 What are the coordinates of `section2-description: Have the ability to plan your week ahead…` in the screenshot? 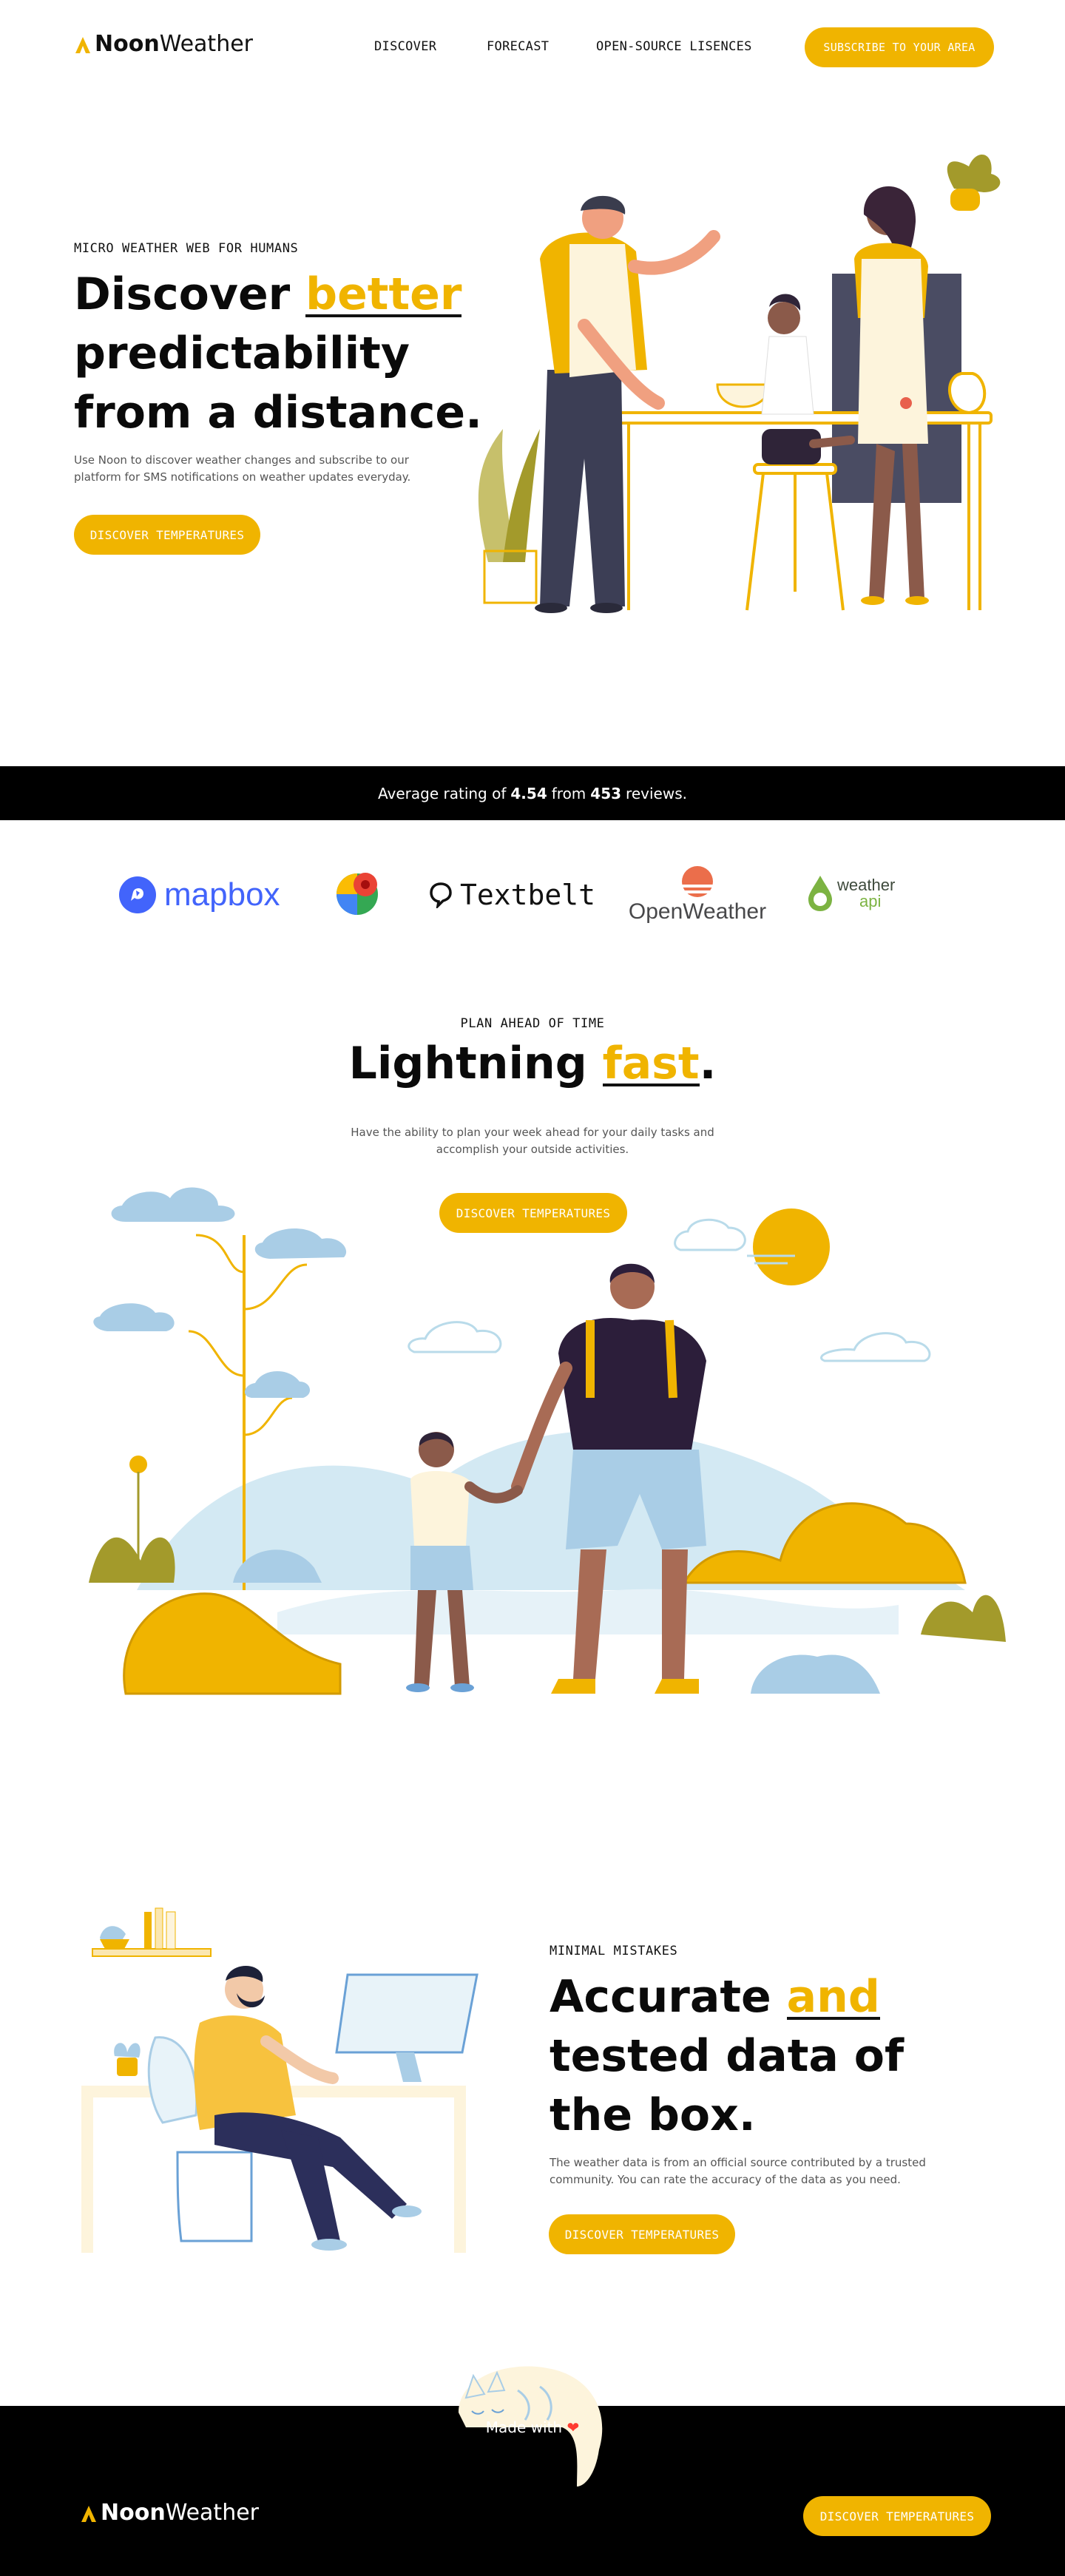 It's located at (532, 1141).